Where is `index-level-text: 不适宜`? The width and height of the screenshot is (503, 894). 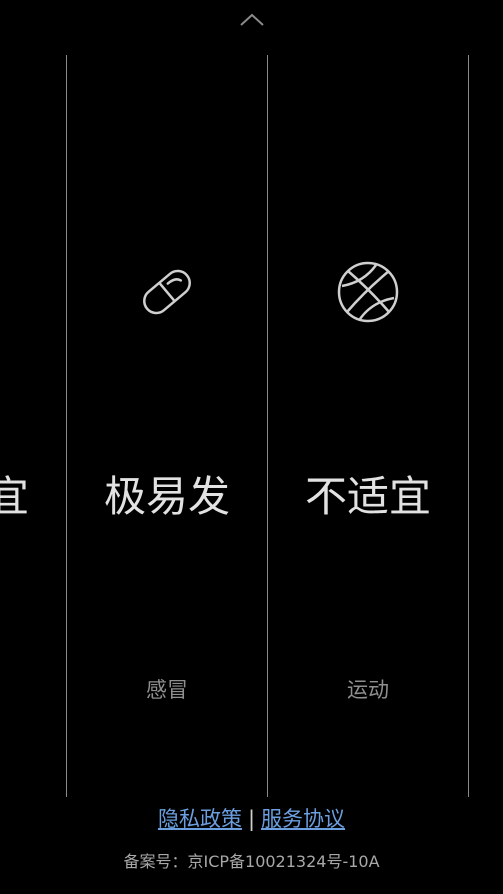 index-level-text: 不适宜 is located at coordinates (367, 496).